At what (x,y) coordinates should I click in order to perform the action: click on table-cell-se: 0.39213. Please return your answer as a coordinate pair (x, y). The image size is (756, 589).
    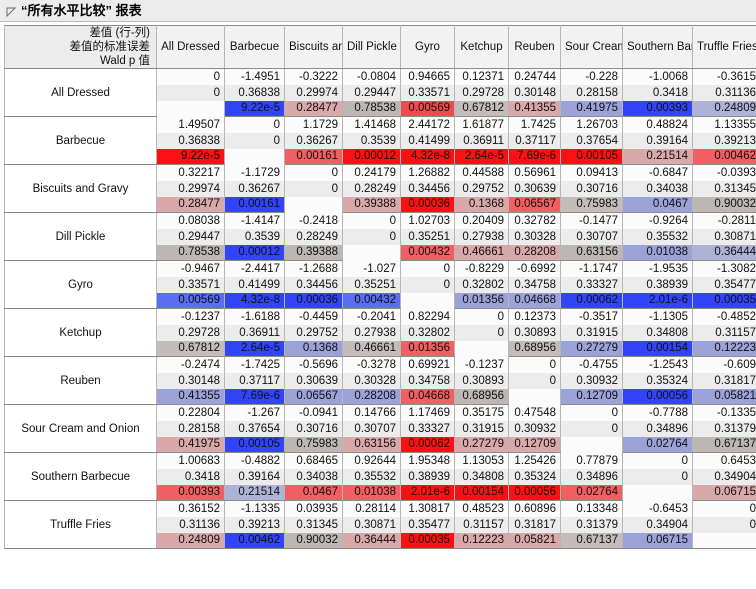
    Looking at the image, I should click on (724, 140).